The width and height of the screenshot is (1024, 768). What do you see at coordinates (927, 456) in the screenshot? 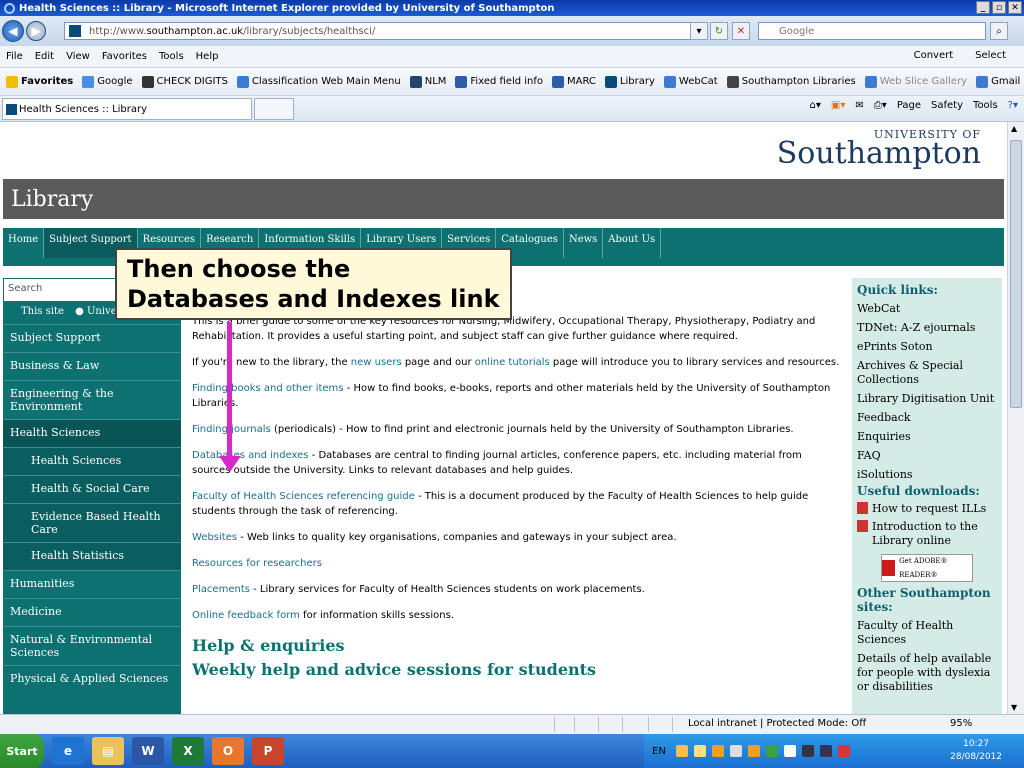
I see `quick-link-faq: FAQ` at bounding box center [927, 456].